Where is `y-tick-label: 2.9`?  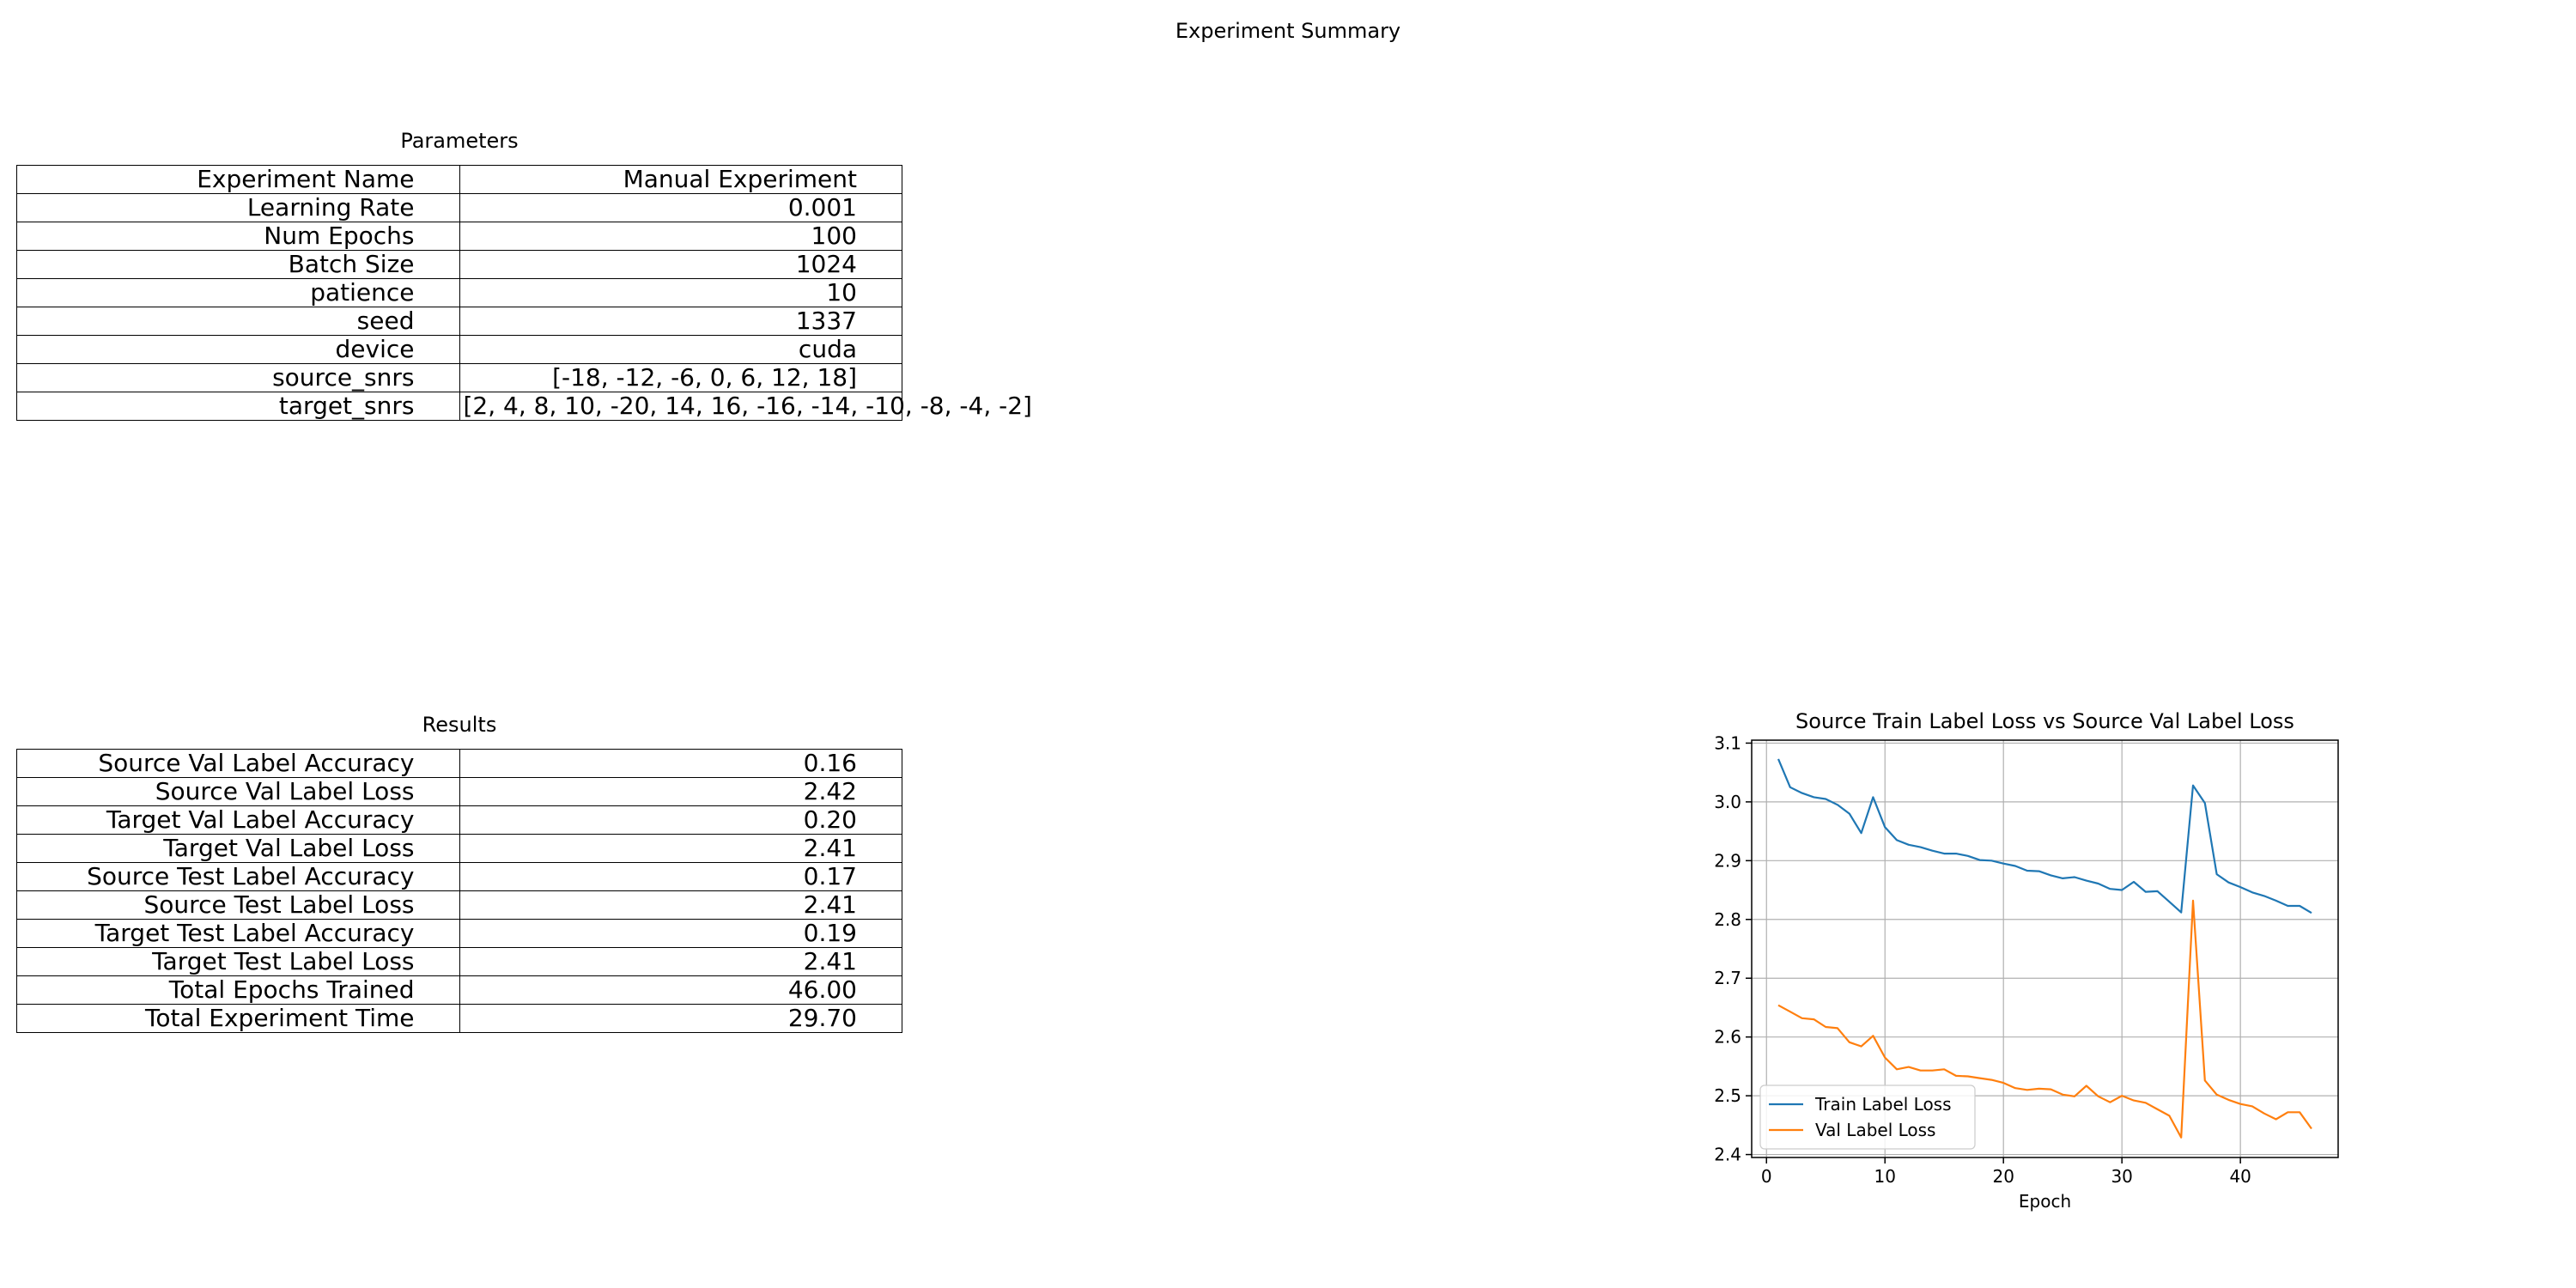 y-tick-label: 2.9 is located at coordinates (1727, 861).